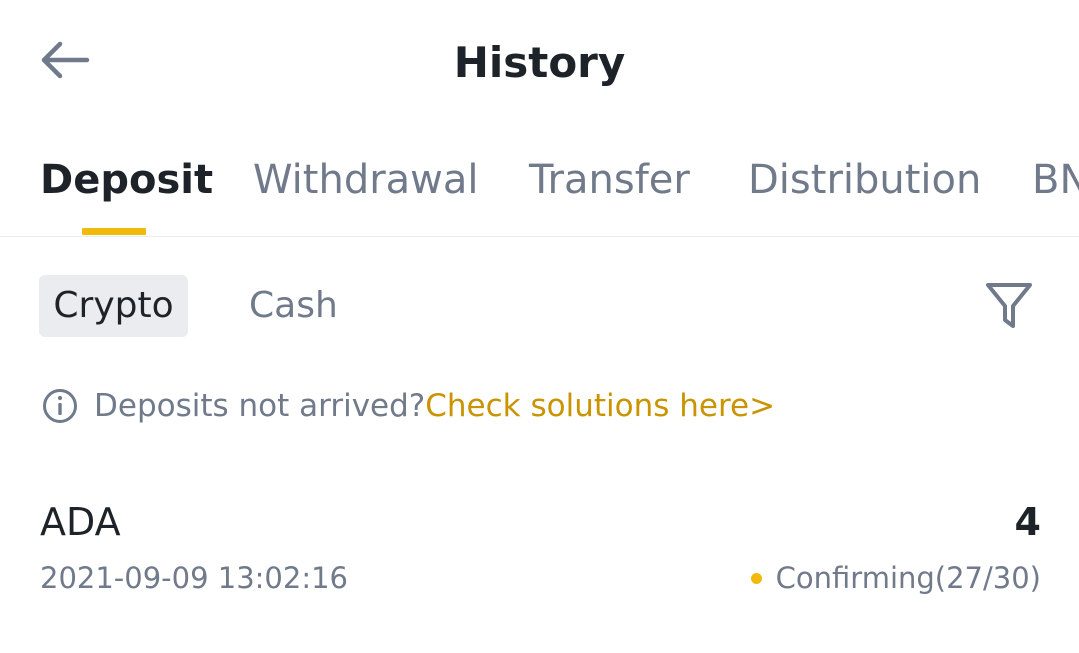  What do you see at coordinates (908, 578) in the screenshot?
I see `status-text: Confirming(27/30)` at bounding box center [908, 578].